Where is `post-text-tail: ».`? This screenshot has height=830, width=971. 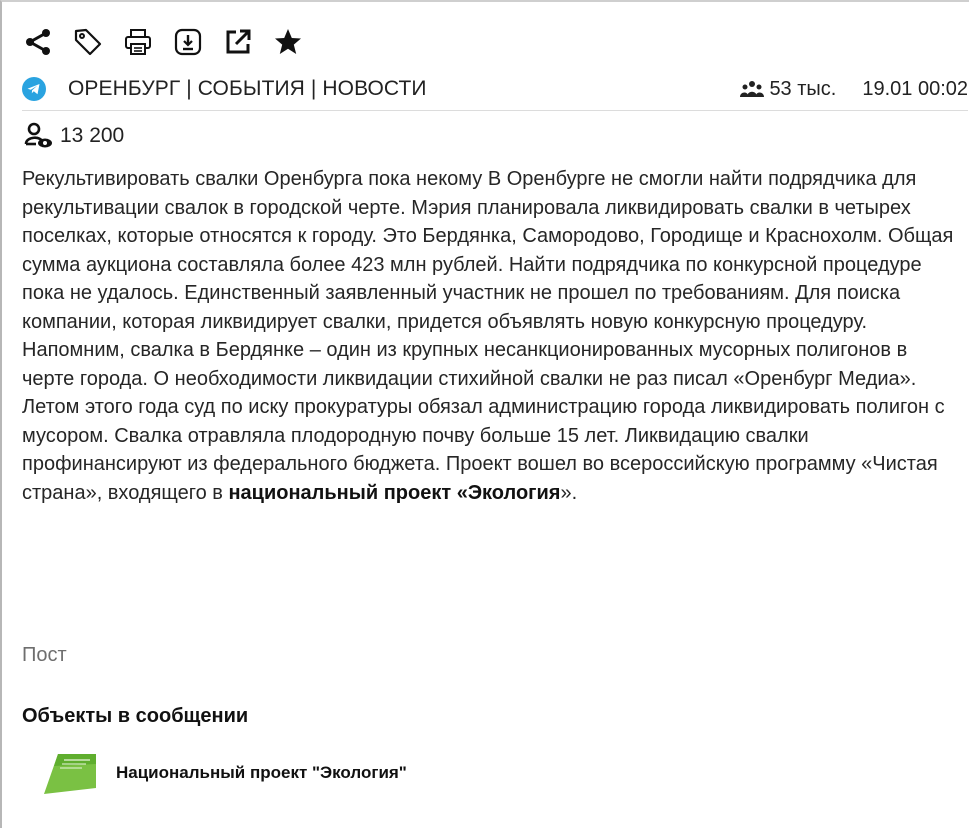
post-text-tail: ». is located at coordinates (569, 492).